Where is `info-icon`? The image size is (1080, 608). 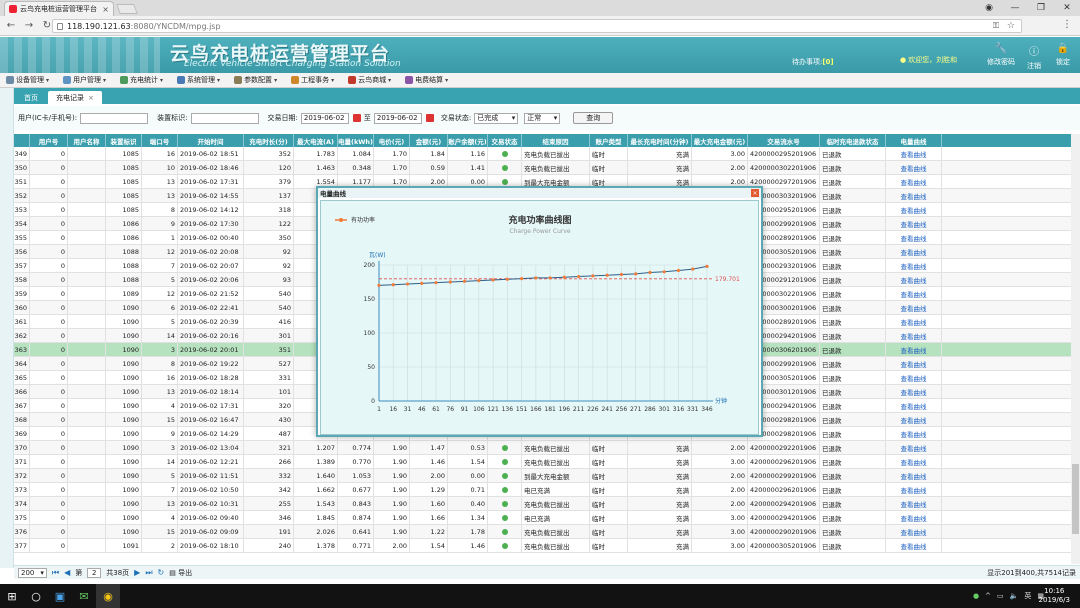
info-icon is located at coordinates (60, 26).